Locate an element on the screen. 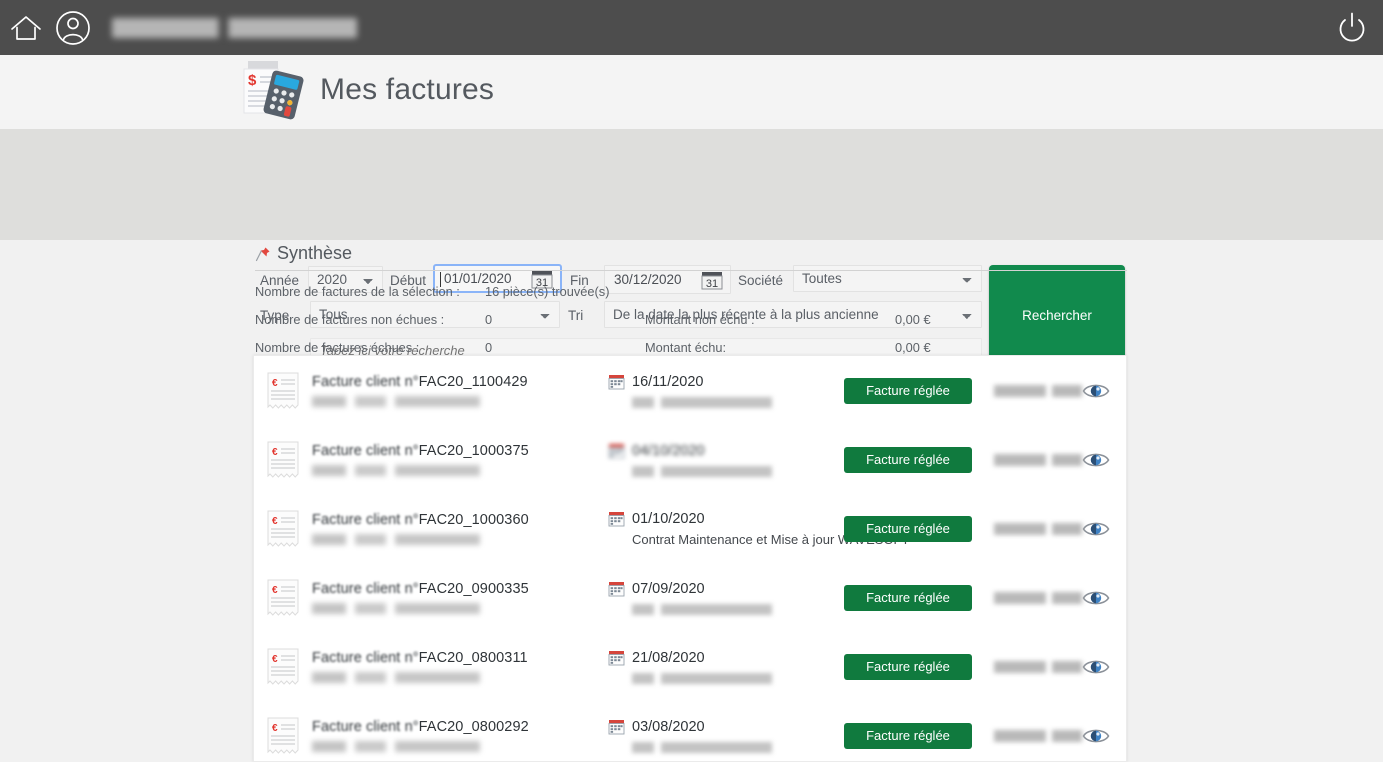  power-logout-icon is located at coordinates (1352, 28).